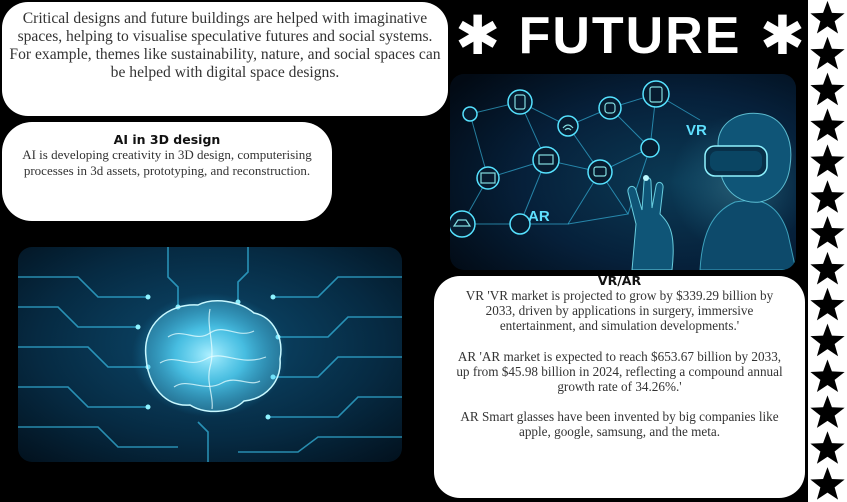 The width and height of the screenshot is (847, 502). I want to click on watch-icon, so click(610, 108).